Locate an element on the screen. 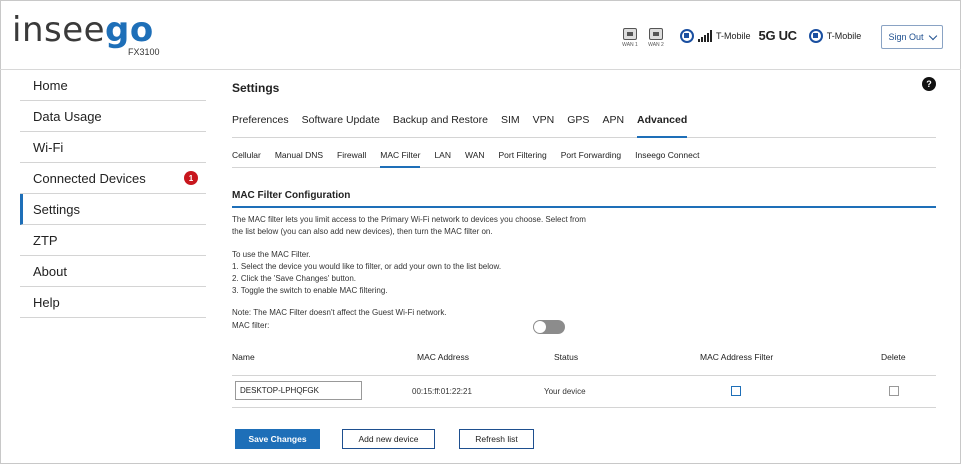 This screenshot has width=961, height=464. subtab-mac-filter: MAC Filter is located at coordinates (400, 159).